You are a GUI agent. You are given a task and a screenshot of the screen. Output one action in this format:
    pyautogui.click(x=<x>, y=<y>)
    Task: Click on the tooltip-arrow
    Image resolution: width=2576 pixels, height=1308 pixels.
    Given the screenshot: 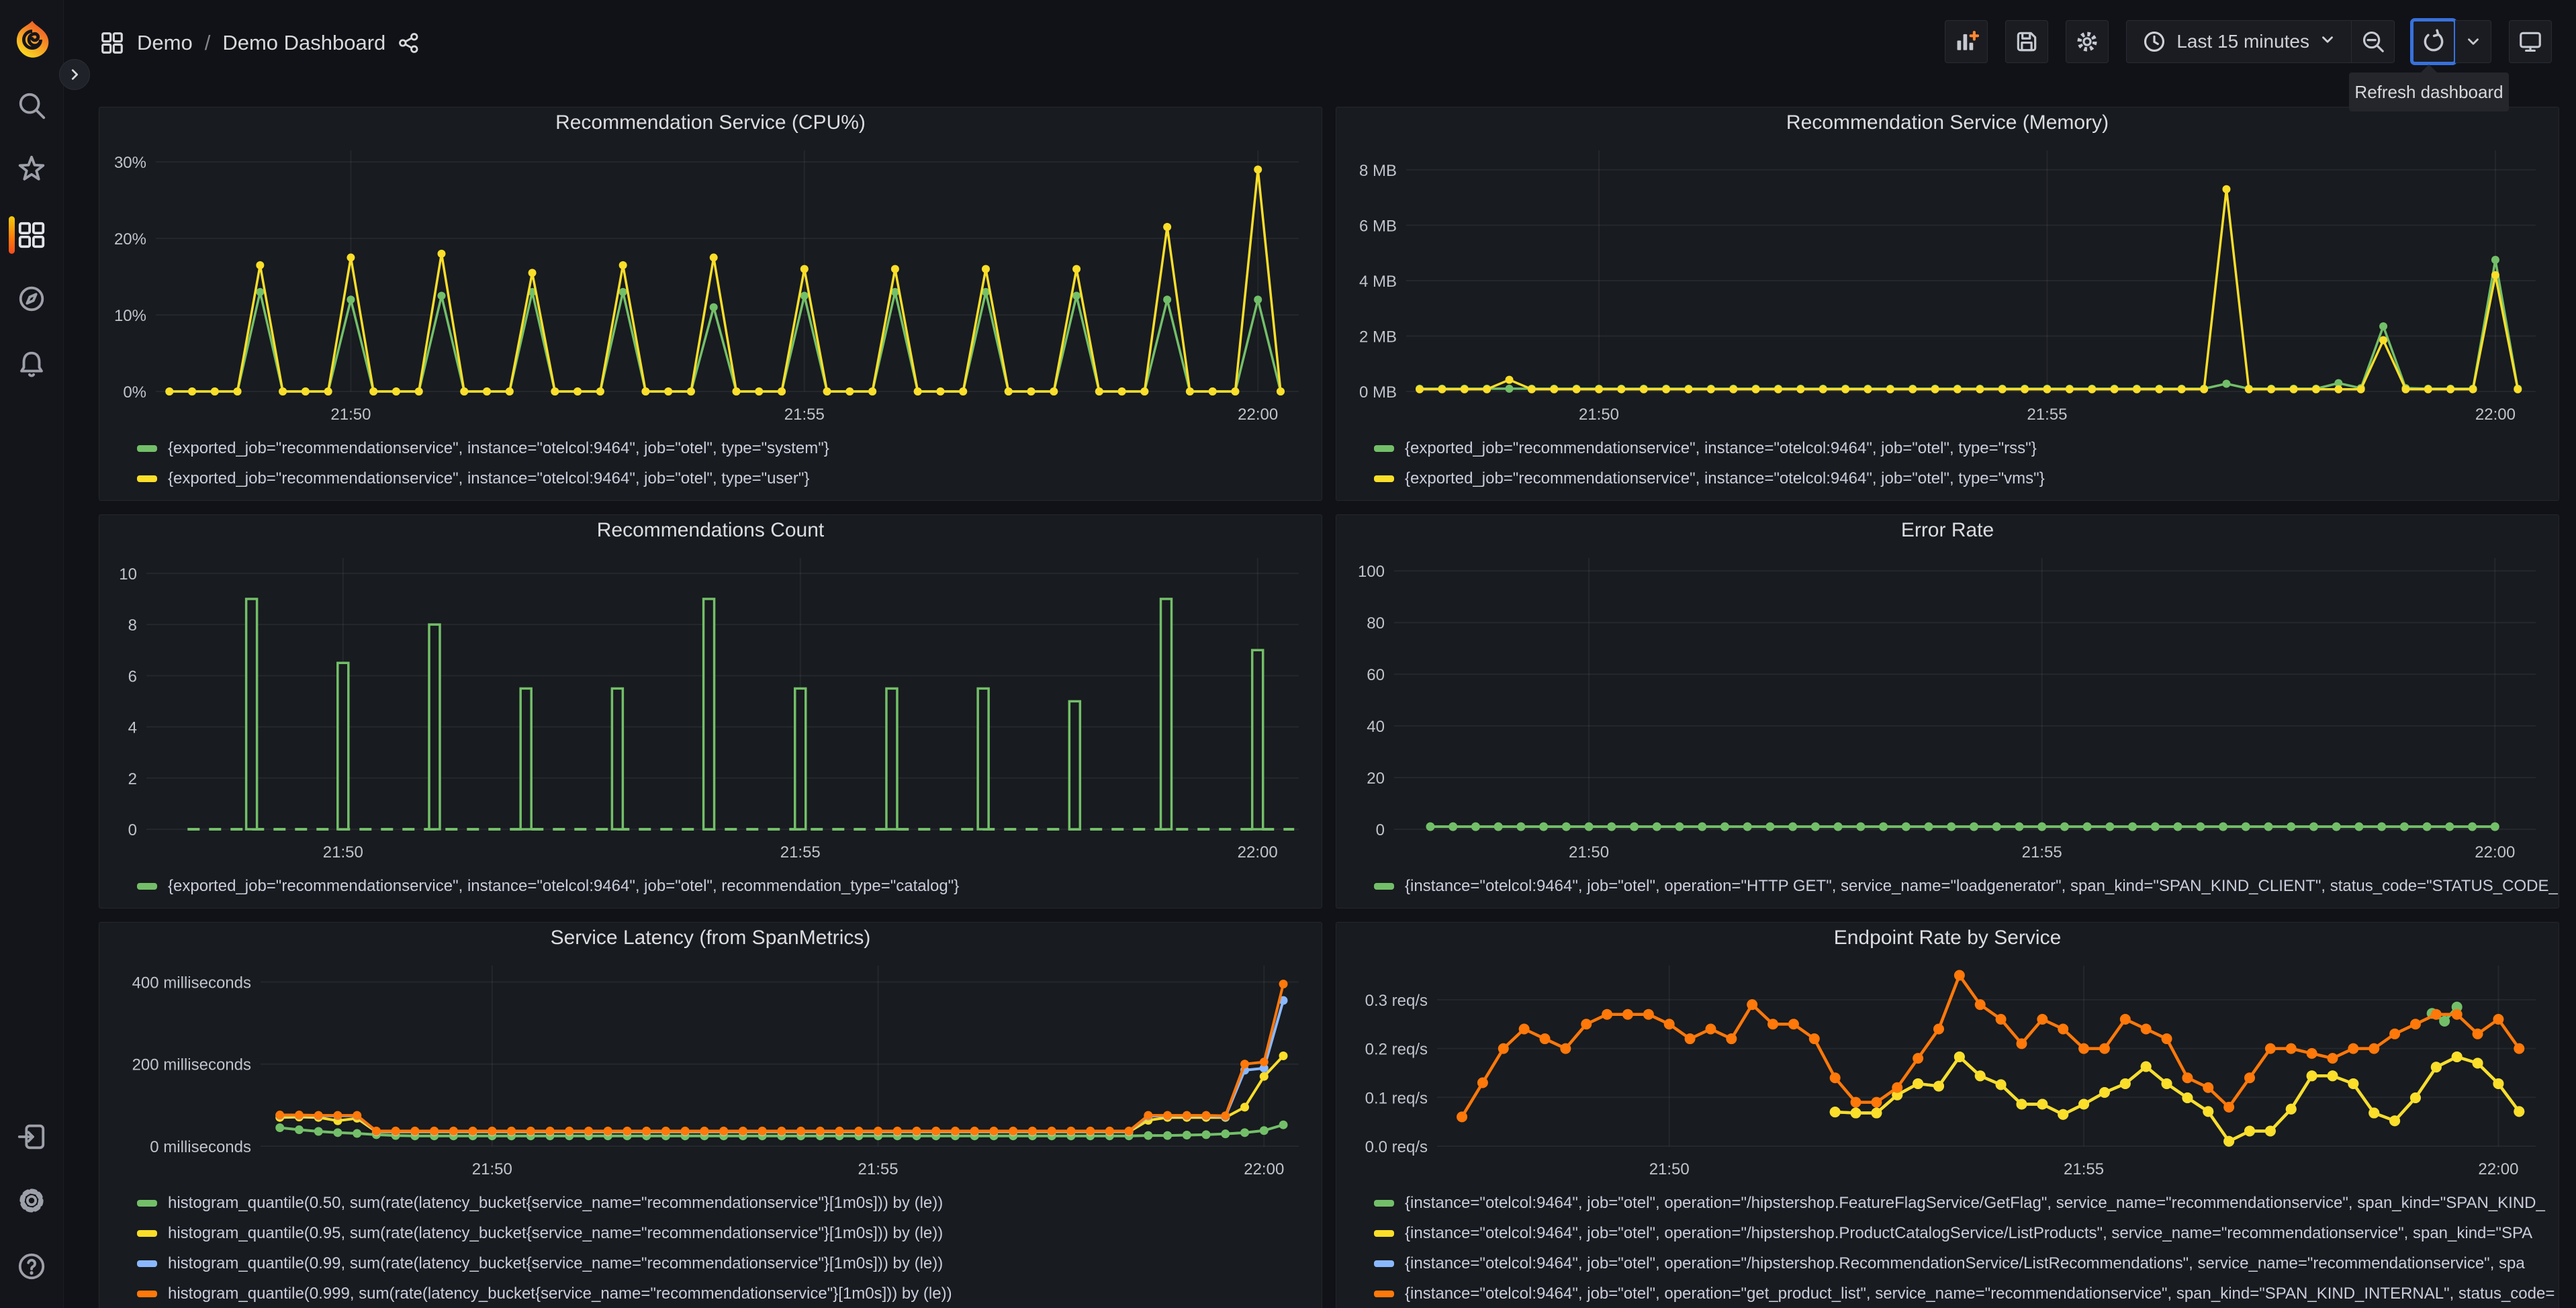 What is the action you would take?
    pyautogui.click(x=2429, y=69)
    